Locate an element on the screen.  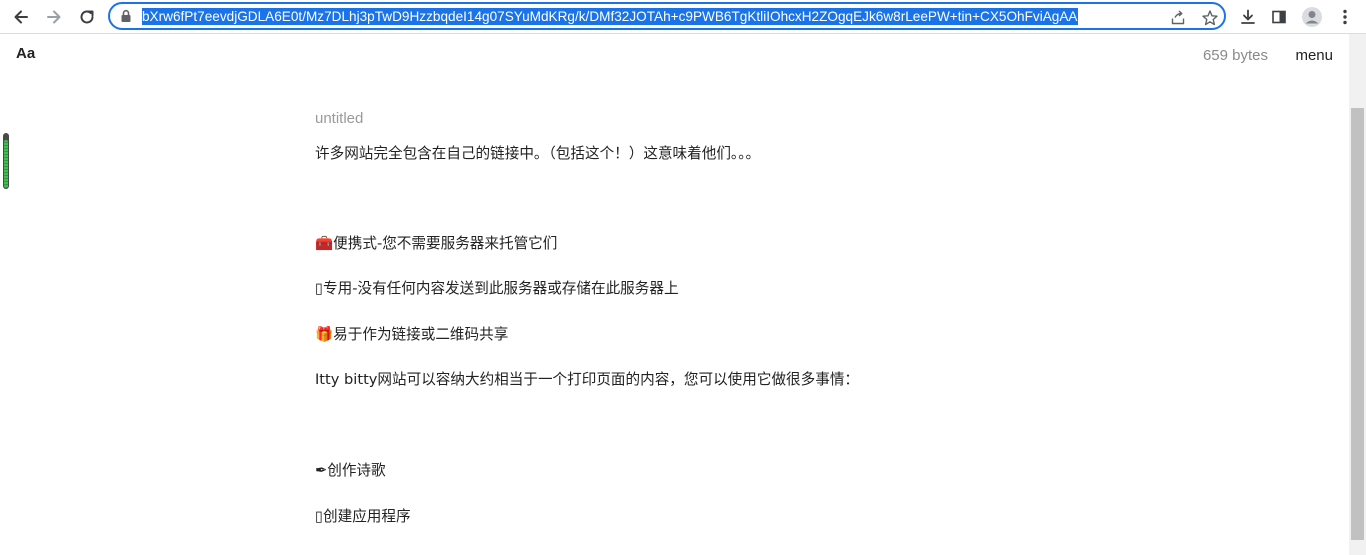
title-placeholder: untitled is located at coordinates (339, 118).